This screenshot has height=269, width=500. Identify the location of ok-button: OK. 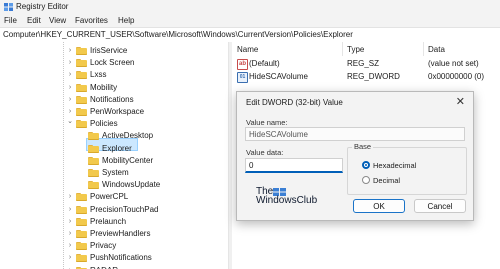
(379, 206).